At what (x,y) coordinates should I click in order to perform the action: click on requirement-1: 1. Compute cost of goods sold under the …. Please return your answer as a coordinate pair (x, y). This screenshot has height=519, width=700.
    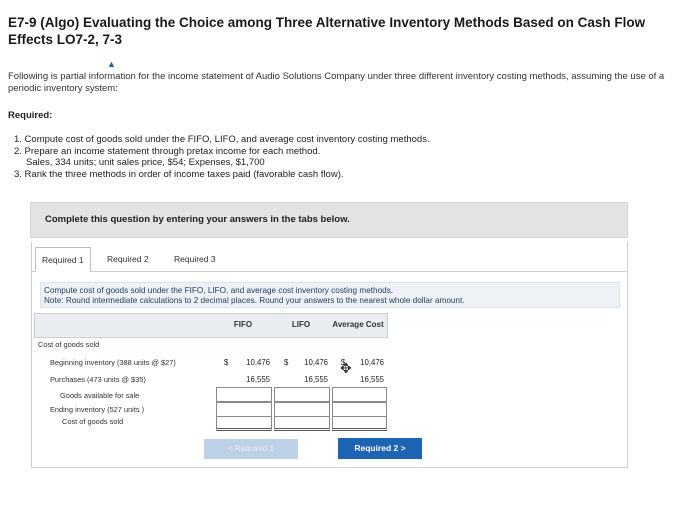
    Looking at the image, I should click on (222, 139).